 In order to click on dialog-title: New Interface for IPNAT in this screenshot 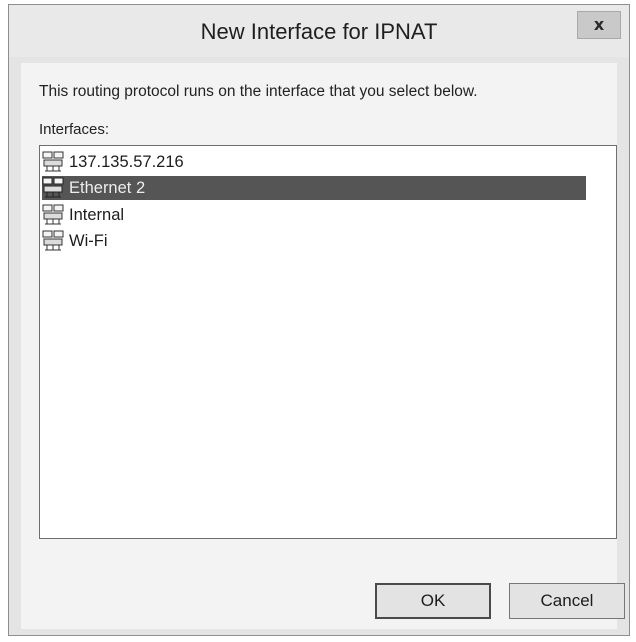, I will do `click(319, 31)`.